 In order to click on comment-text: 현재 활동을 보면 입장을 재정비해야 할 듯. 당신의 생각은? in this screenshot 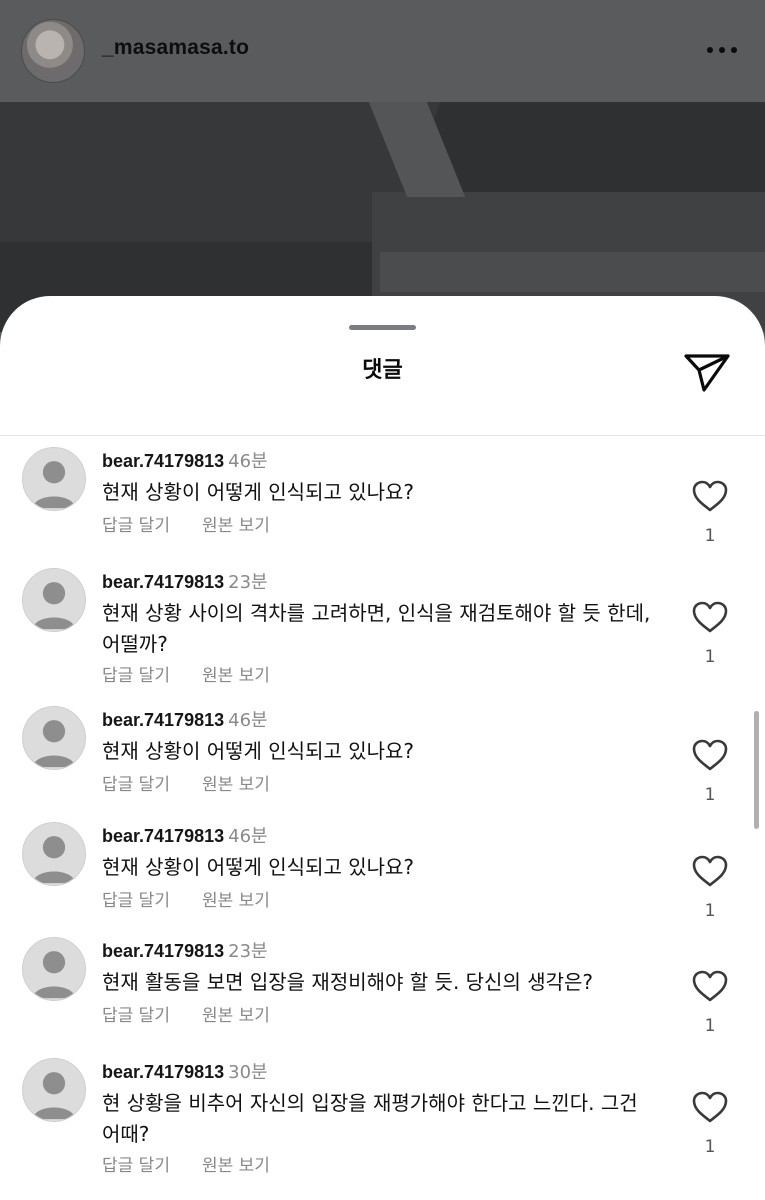, I will do `click(348, 982)`.